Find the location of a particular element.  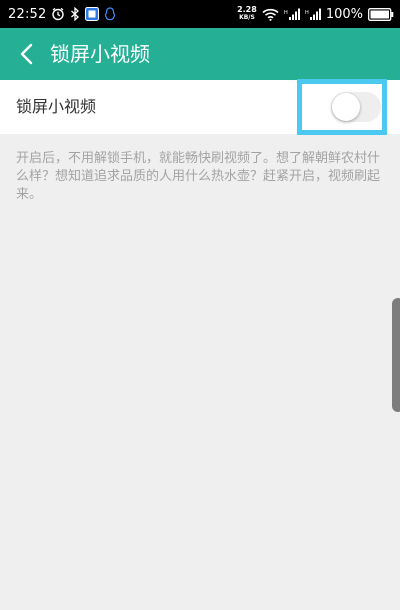

toggle-knob is located at coordinates (346, 107).